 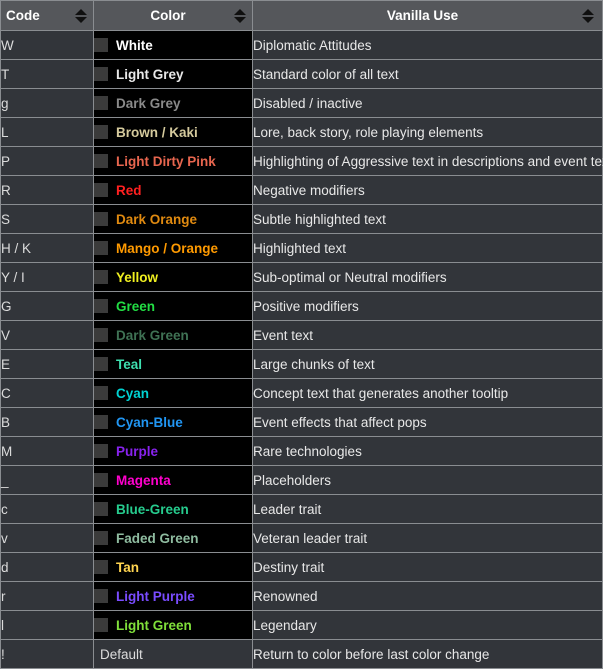 What do you see at coordinates (427, 132) in the screenshot?
I see `cell-vanilla-use: Lore, back story, role playing elements` at bounding box center [427, 132].